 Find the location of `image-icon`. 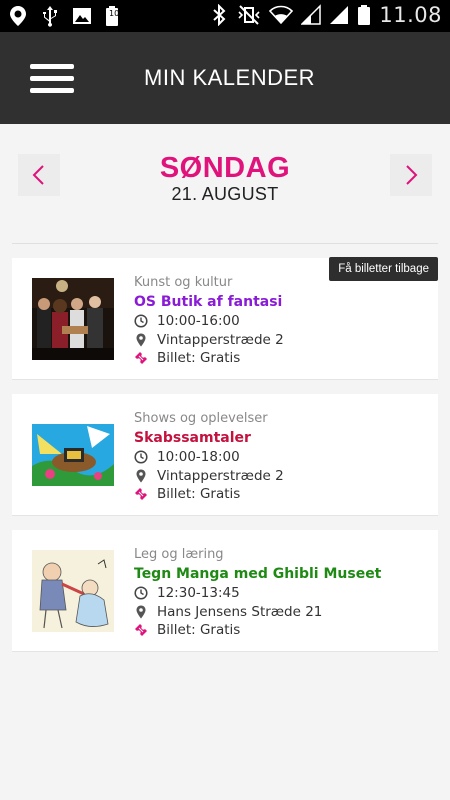

image-icon is located at coordinates (82, 16).